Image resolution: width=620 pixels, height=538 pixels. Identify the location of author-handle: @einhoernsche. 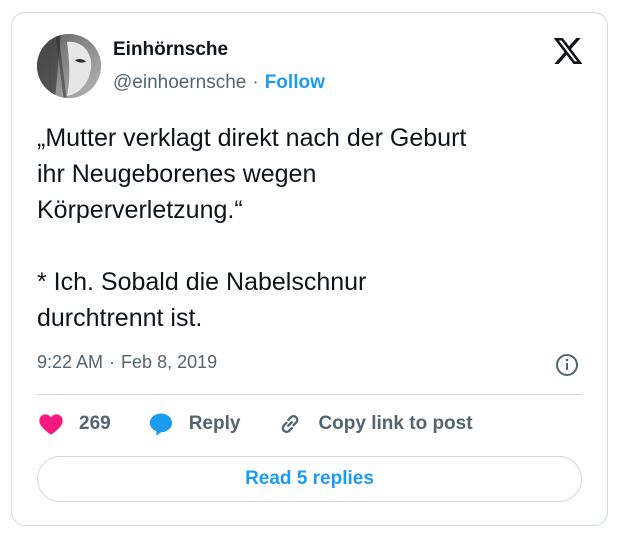
(179, 82).